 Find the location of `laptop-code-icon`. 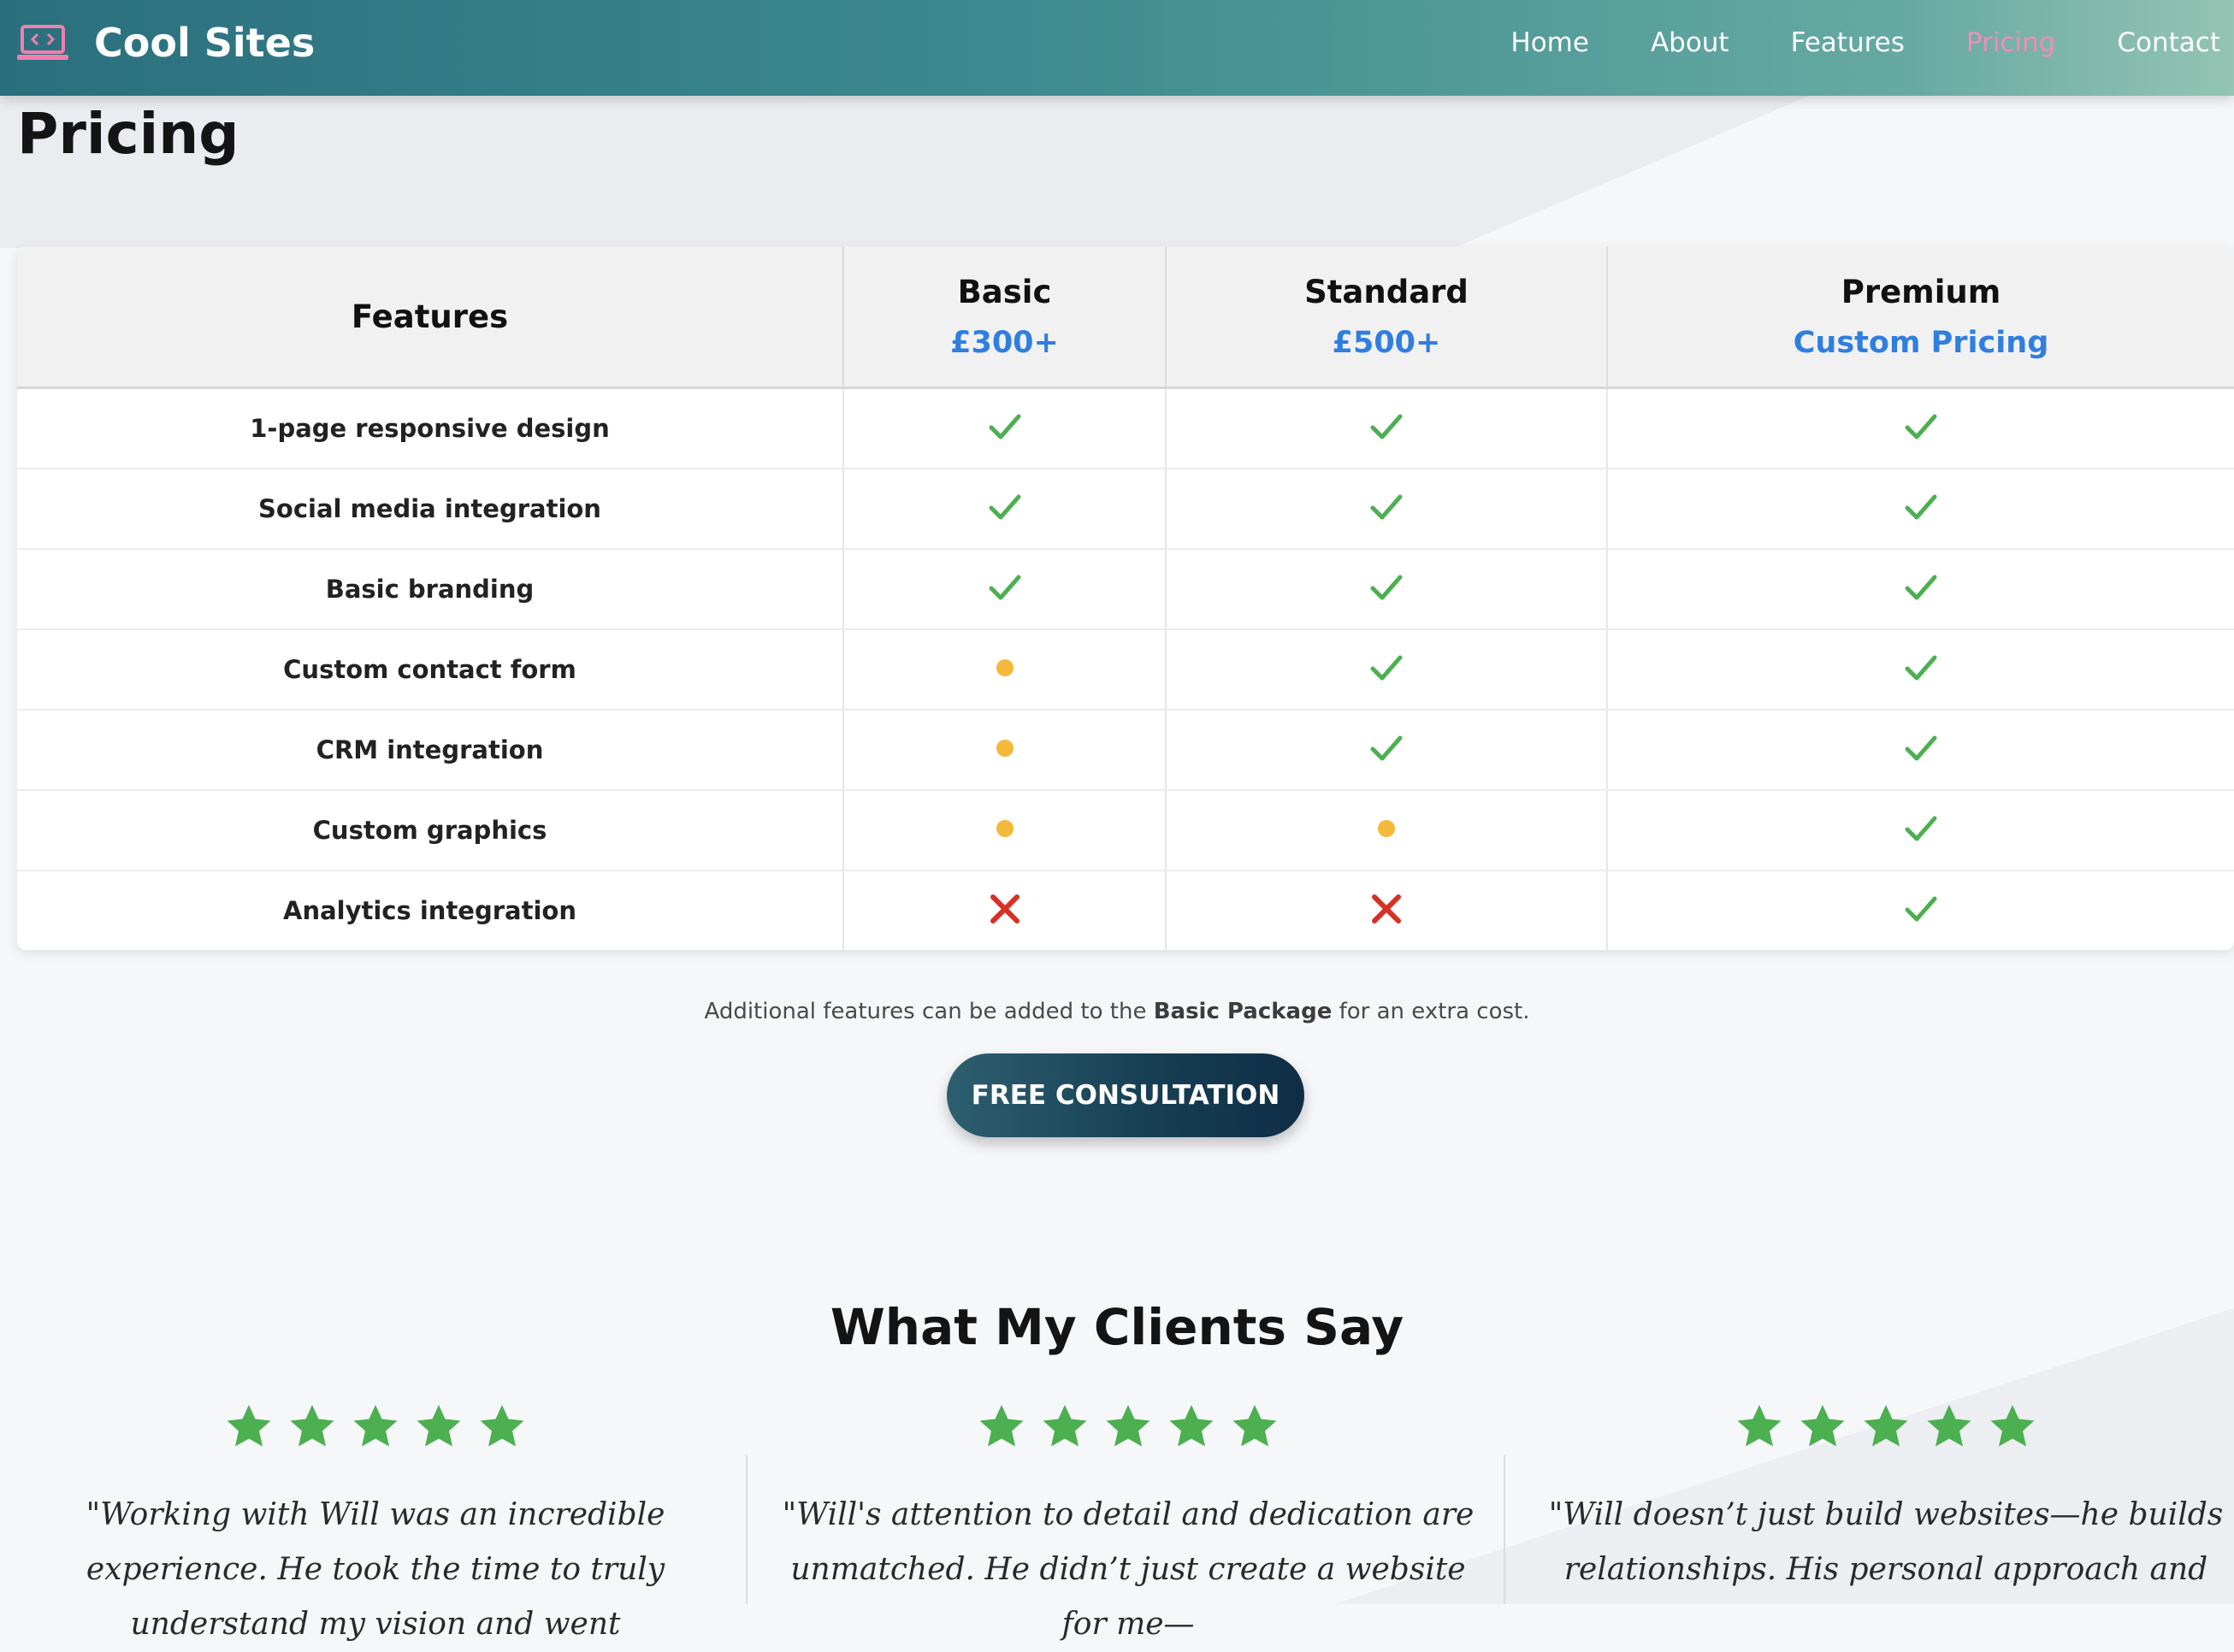

laptop-code-icon is located at coordinates (42, 43).